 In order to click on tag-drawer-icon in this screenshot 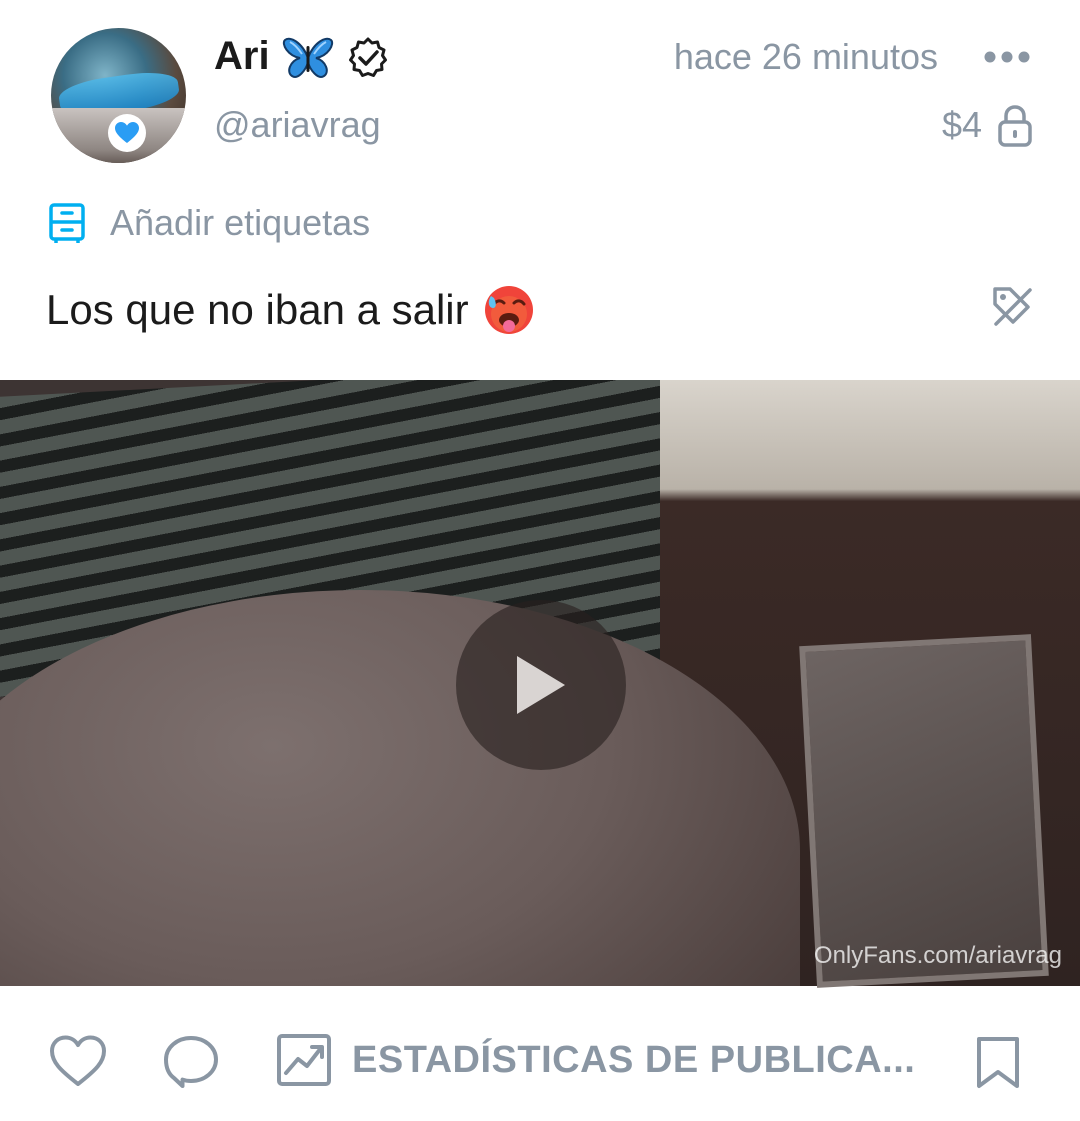, I will do `click(67, 223)`.